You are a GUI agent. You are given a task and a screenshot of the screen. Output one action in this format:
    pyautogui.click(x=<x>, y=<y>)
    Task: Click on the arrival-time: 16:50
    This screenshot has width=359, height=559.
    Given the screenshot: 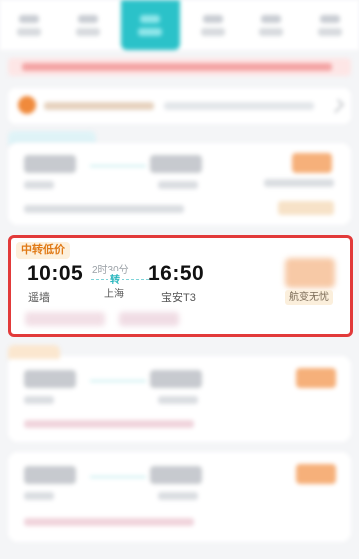 What is the action you would take?
    pyautogui.click(x=176, y=273)
    